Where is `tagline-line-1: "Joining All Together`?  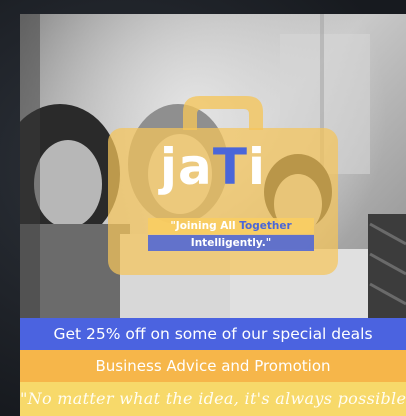 tagline-line-1: "Joining All Together is located at coordinates (231, 226).